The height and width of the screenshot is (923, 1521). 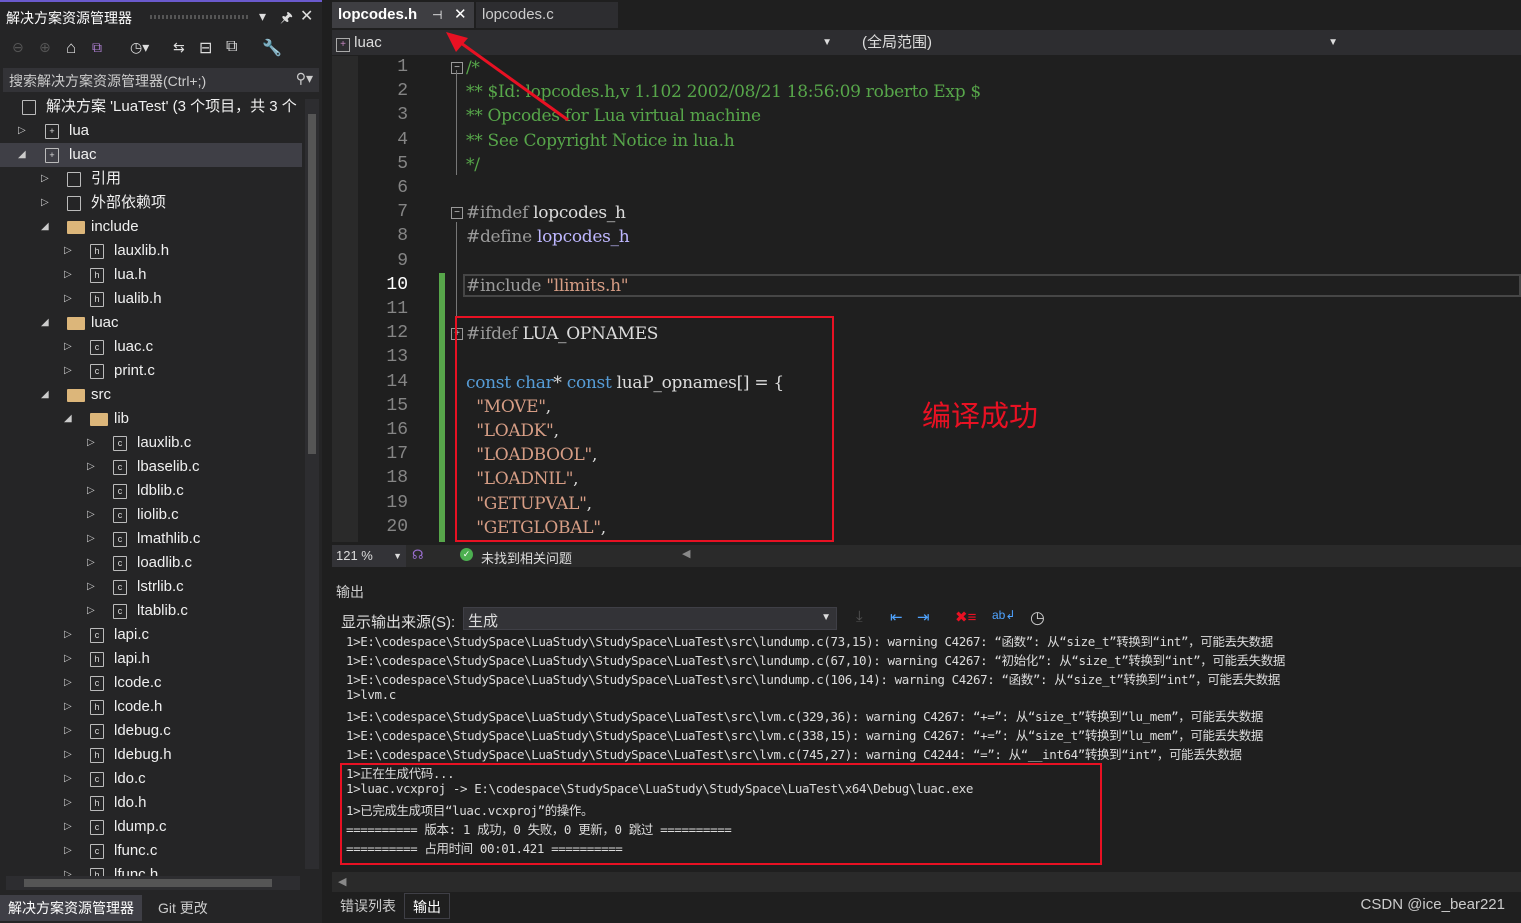 What do you see at coordinates (151, 539) in the screenshot?
I see `tree-item: ▷ c lmathlib.c` at bounding box center [151, 539].